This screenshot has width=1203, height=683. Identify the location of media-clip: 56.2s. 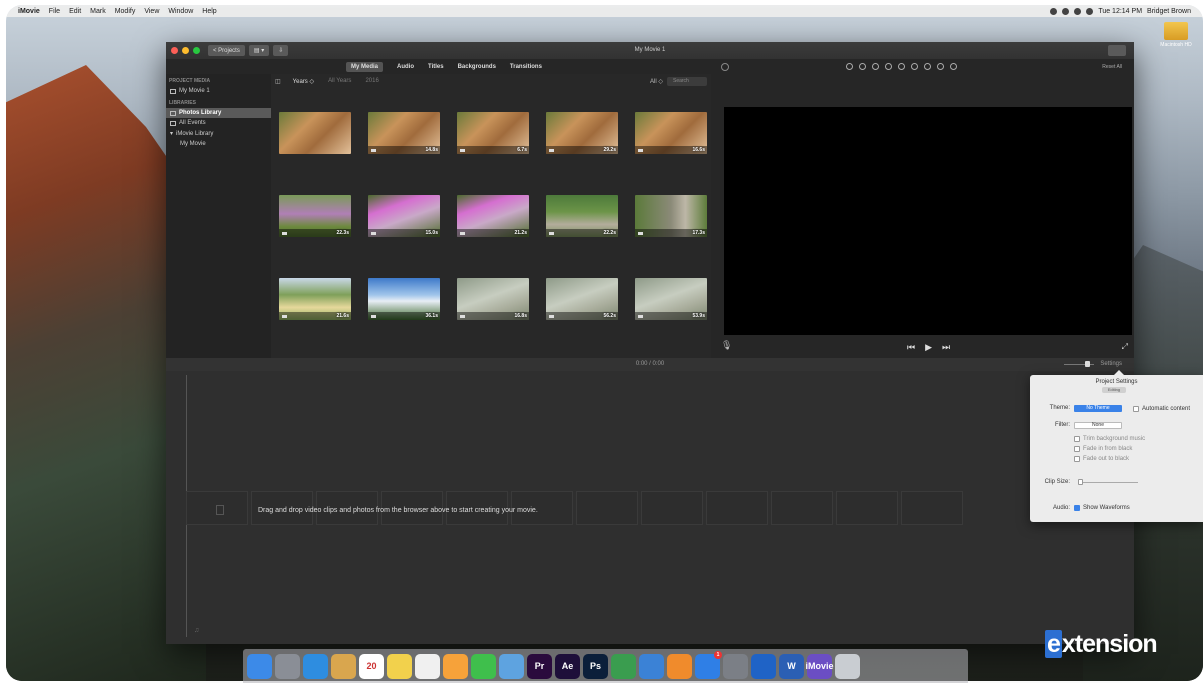
(582, 299).